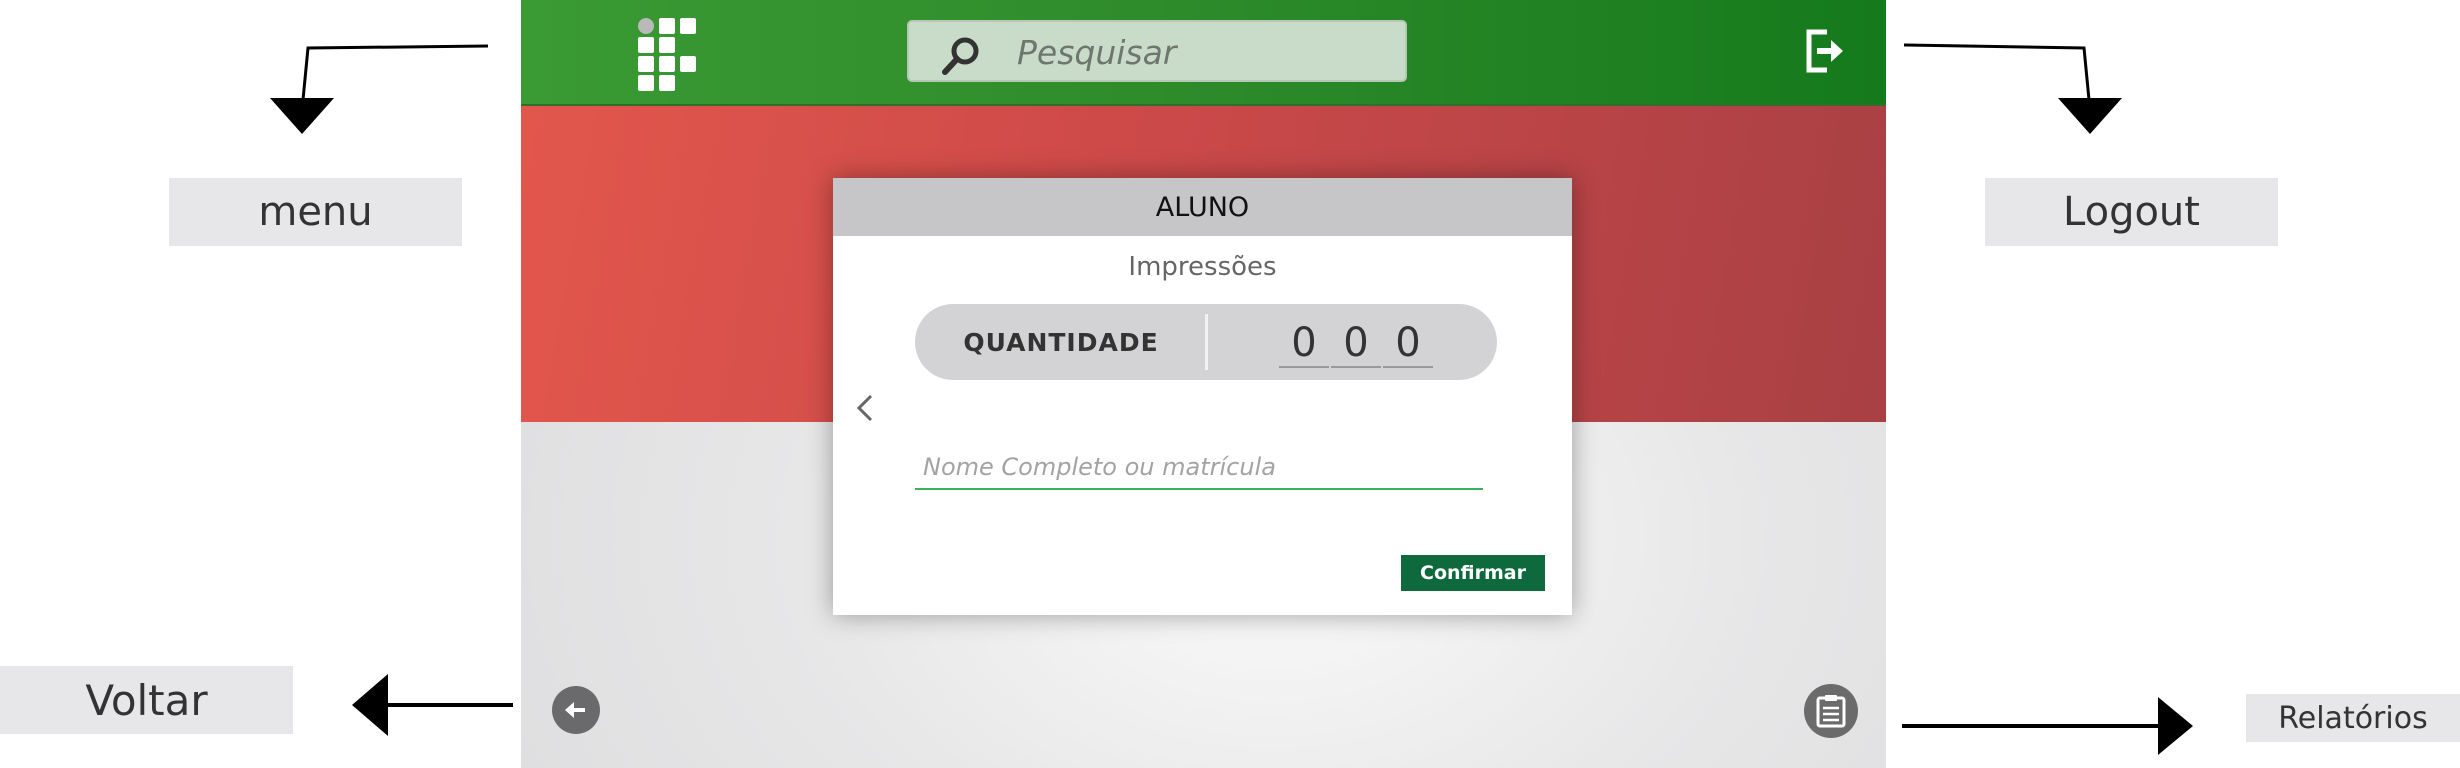 The width and height of the screenshot is (2460, 768). Describe the element at coordinates (1408, 344) in the screenshot. I see `quantity-digit-units: 0` at that location.